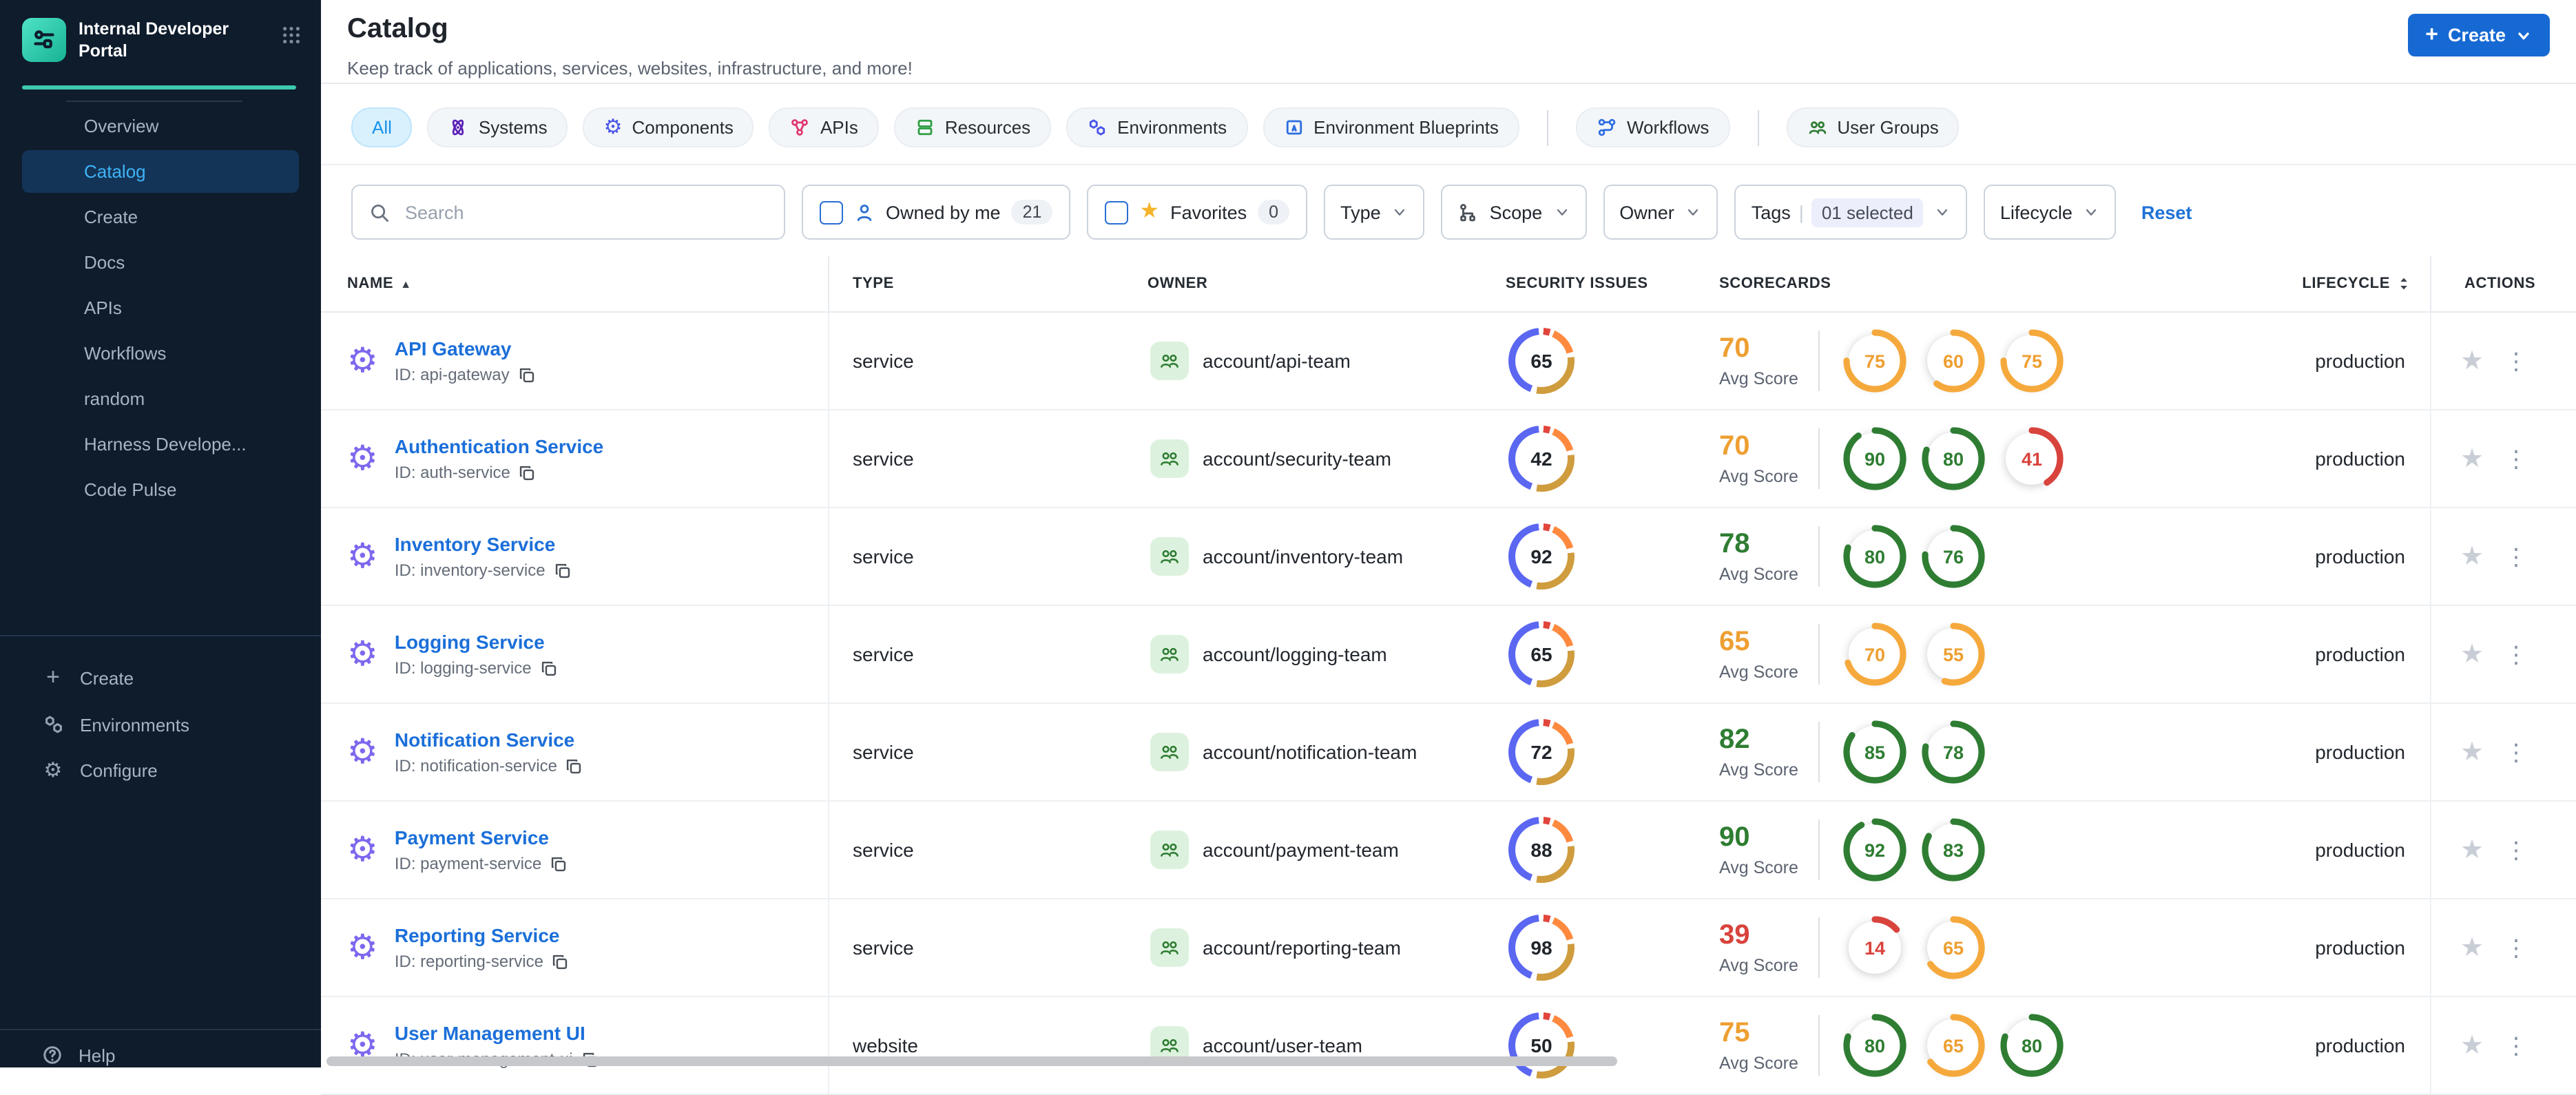 This screenshot has width=2576, height=1095. I want to click on lifecycle-dropdown: Lifecycle, so click(2050, 212).